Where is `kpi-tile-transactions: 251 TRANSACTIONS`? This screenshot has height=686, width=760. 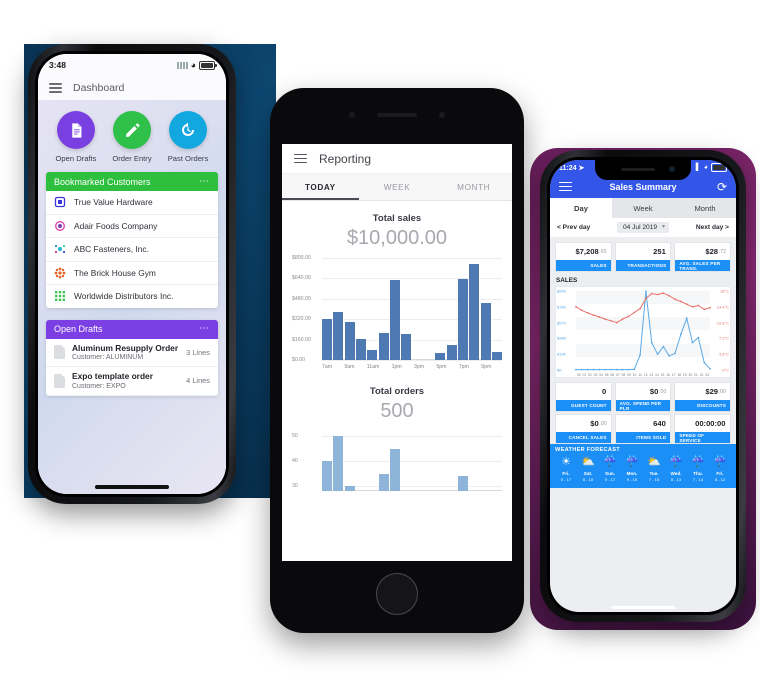 kpi-tile-transactions: 251 TRANSACTIONS is located at coordinates (643, 257).